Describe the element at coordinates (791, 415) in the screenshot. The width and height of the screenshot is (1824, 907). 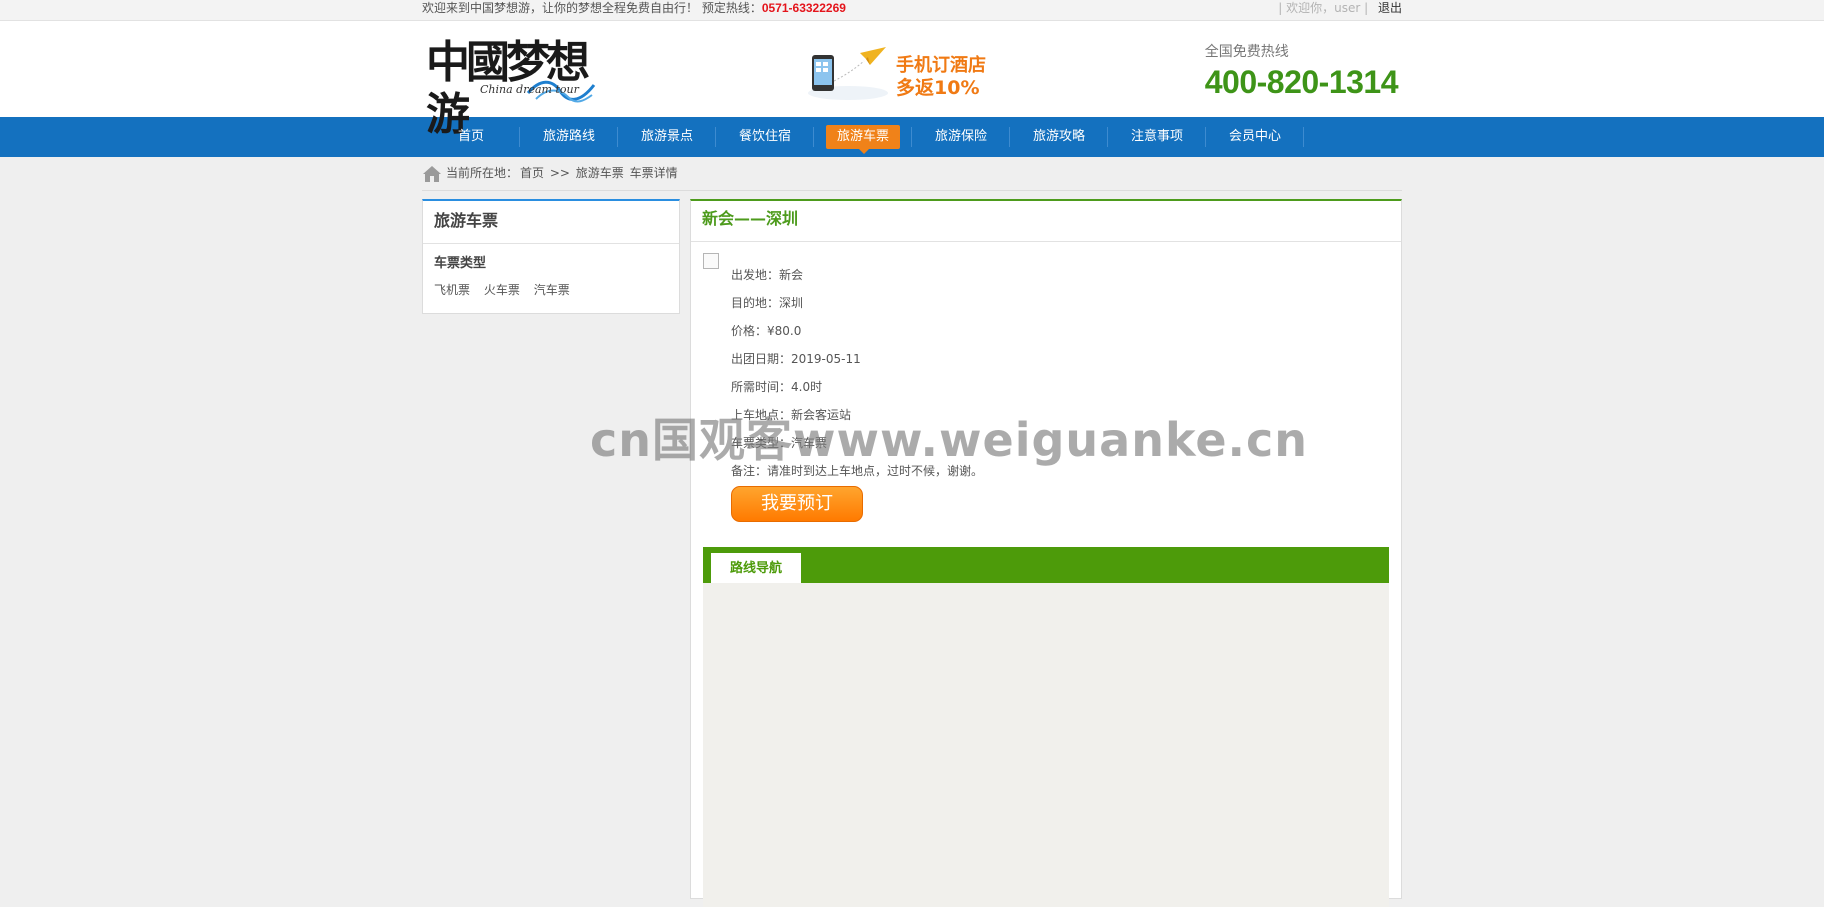
I see `info-boarding: 上车地点：新会客运站` at that location.